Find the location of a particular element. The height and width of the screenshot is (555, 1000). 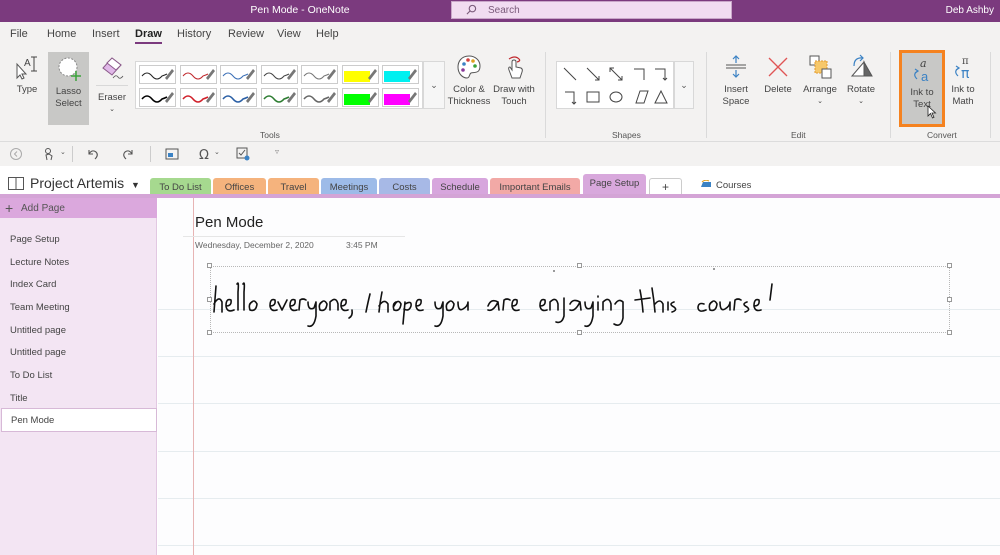

menu-home: Home is located at coordinates (61, 34).